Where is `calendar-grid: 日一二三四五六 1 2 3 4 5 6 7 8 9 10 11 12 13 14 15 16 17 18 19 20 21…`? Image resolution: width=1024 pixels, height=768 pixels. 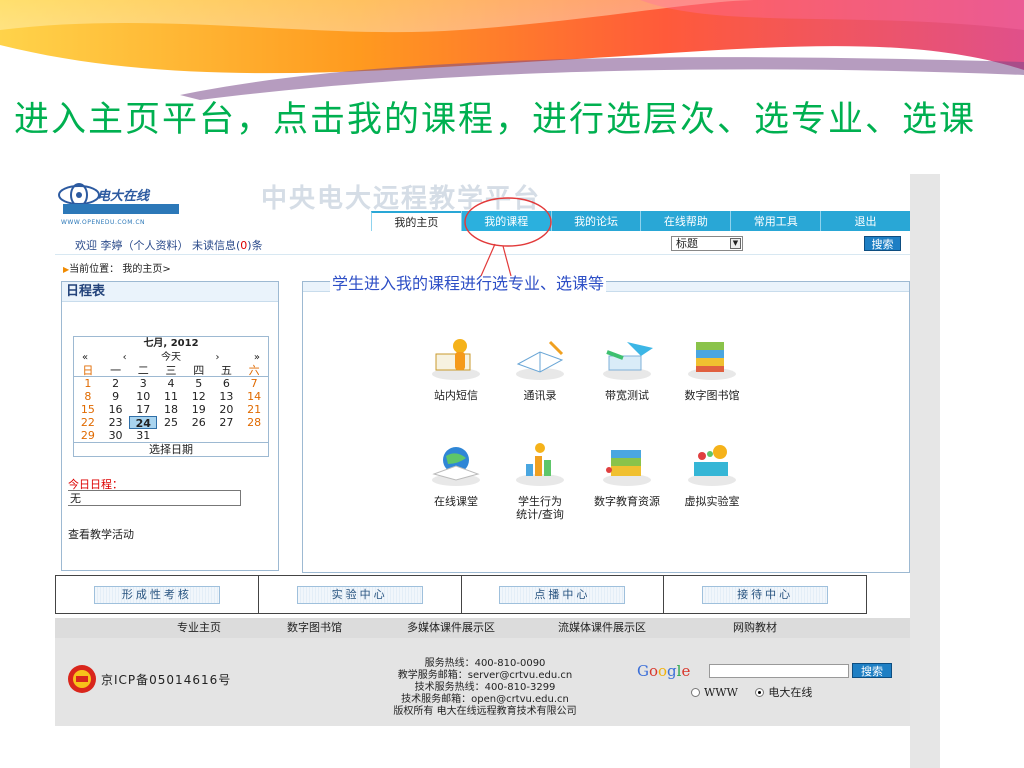
calendar-grid: 日一二三四五六 1 2 3 4 5 6 7 8 9 10 11 12 13 14 15 16 17 18 19 20 21… is located at coordinates (171, 403).